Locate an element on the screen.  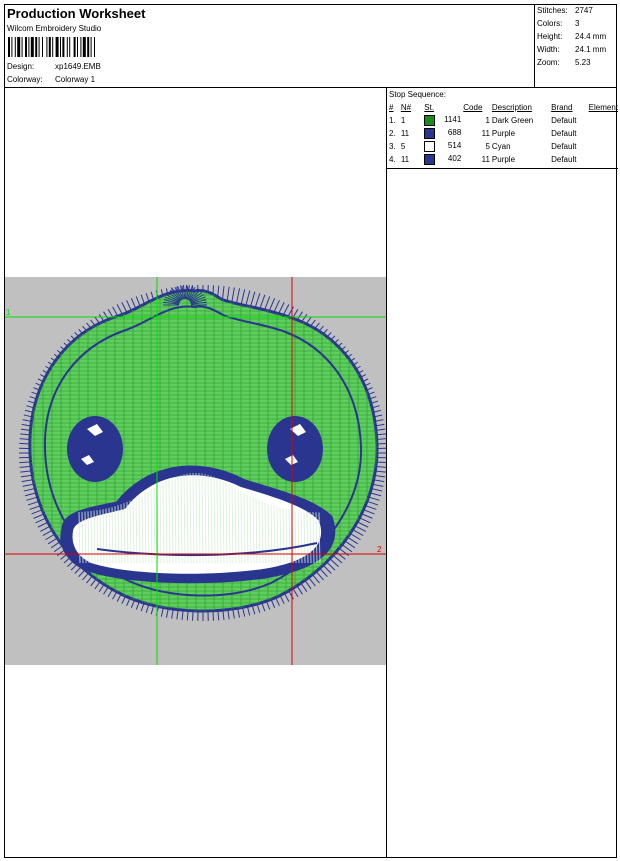
right-eye-fill is located at coordinates (295, 449).